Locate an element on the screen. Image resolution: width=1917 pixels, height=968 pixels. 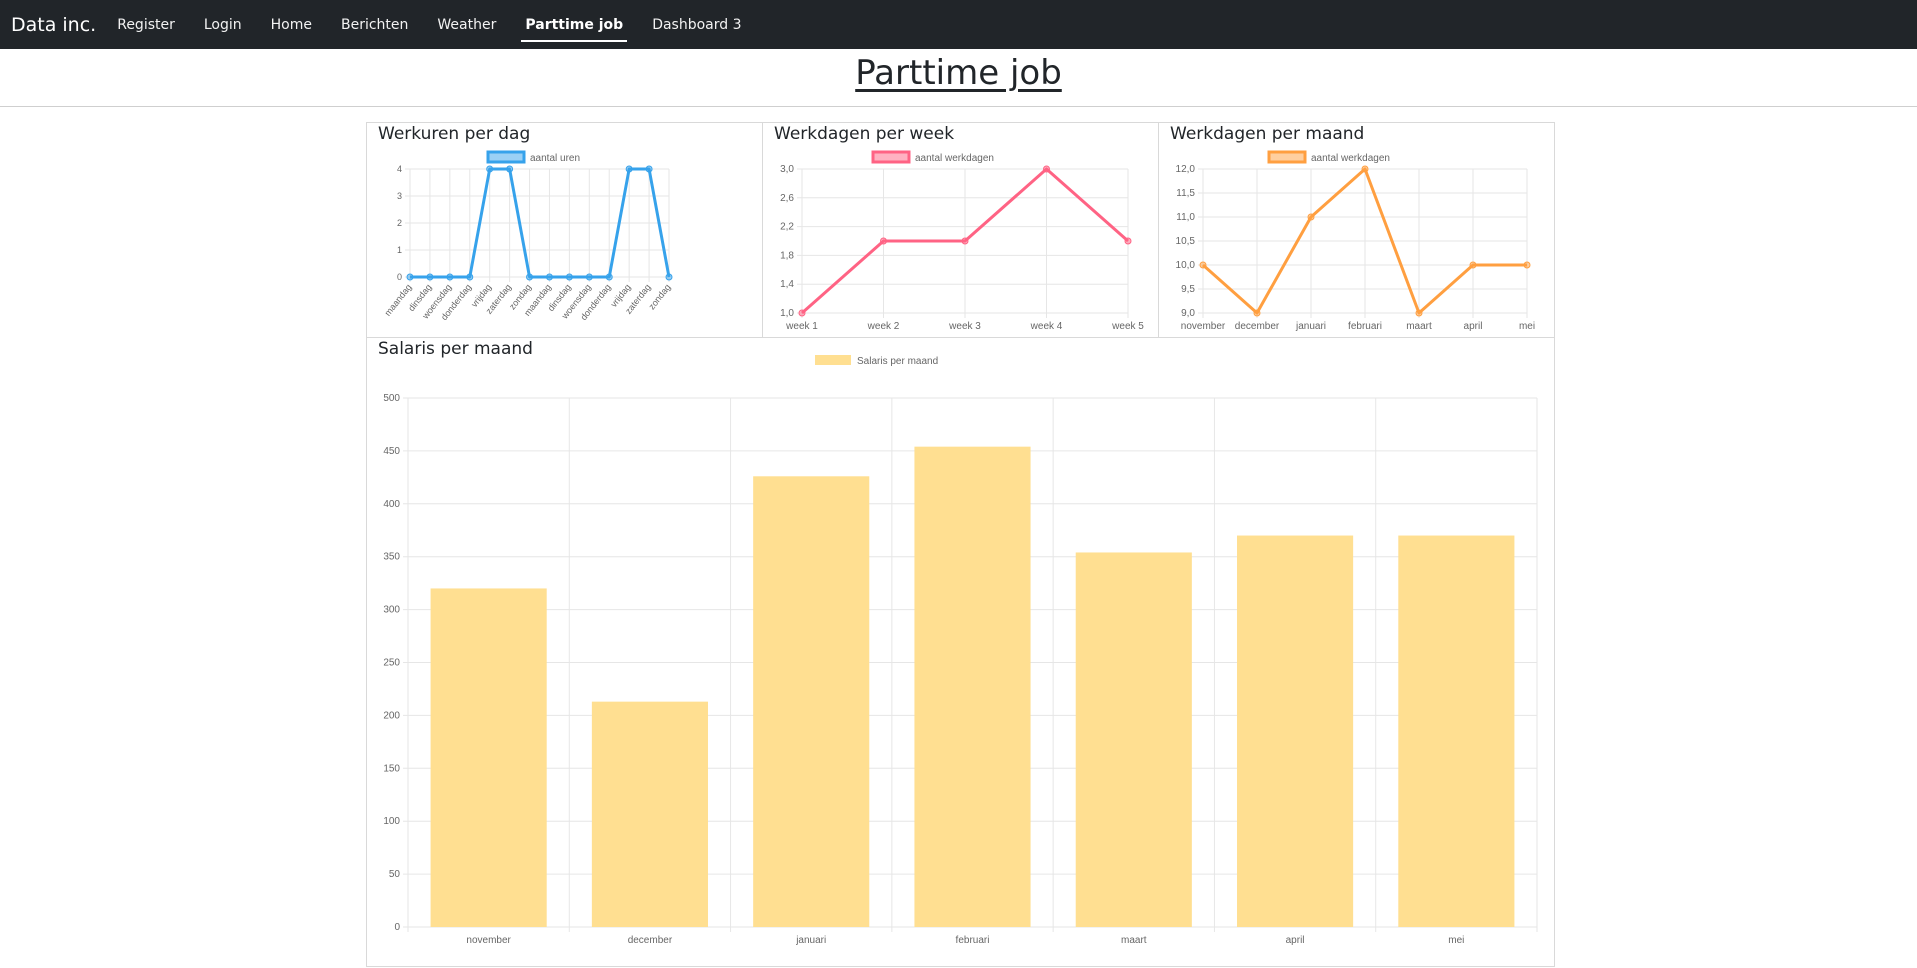
page-title: Parttime job is located at coordinates (958, 73).